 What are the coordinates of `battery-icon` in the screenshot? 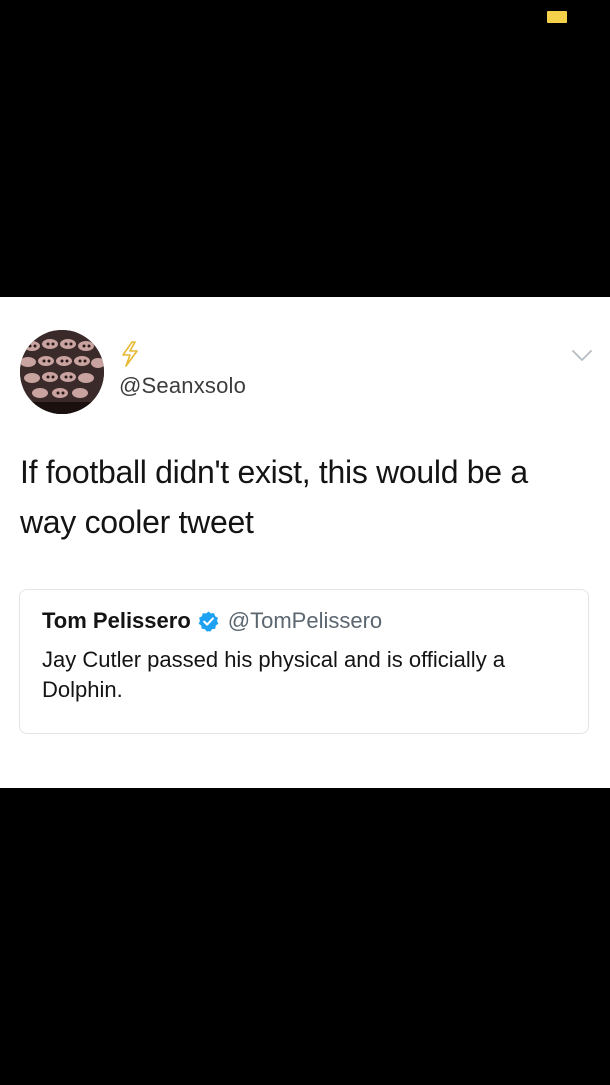 It's located at (557, 17).